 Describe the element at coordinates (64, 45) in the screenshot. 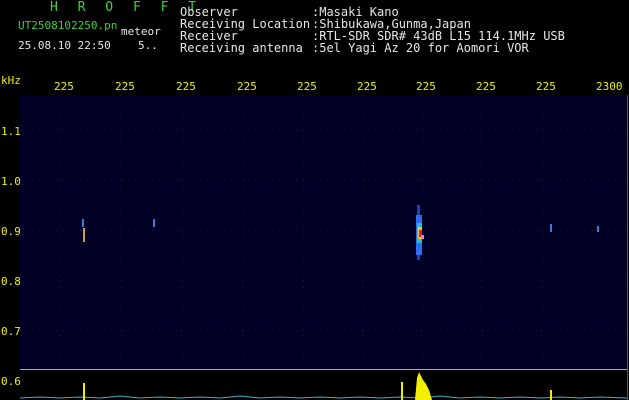

I see `observation-datetime: 25.08.10 22:50` at that location.